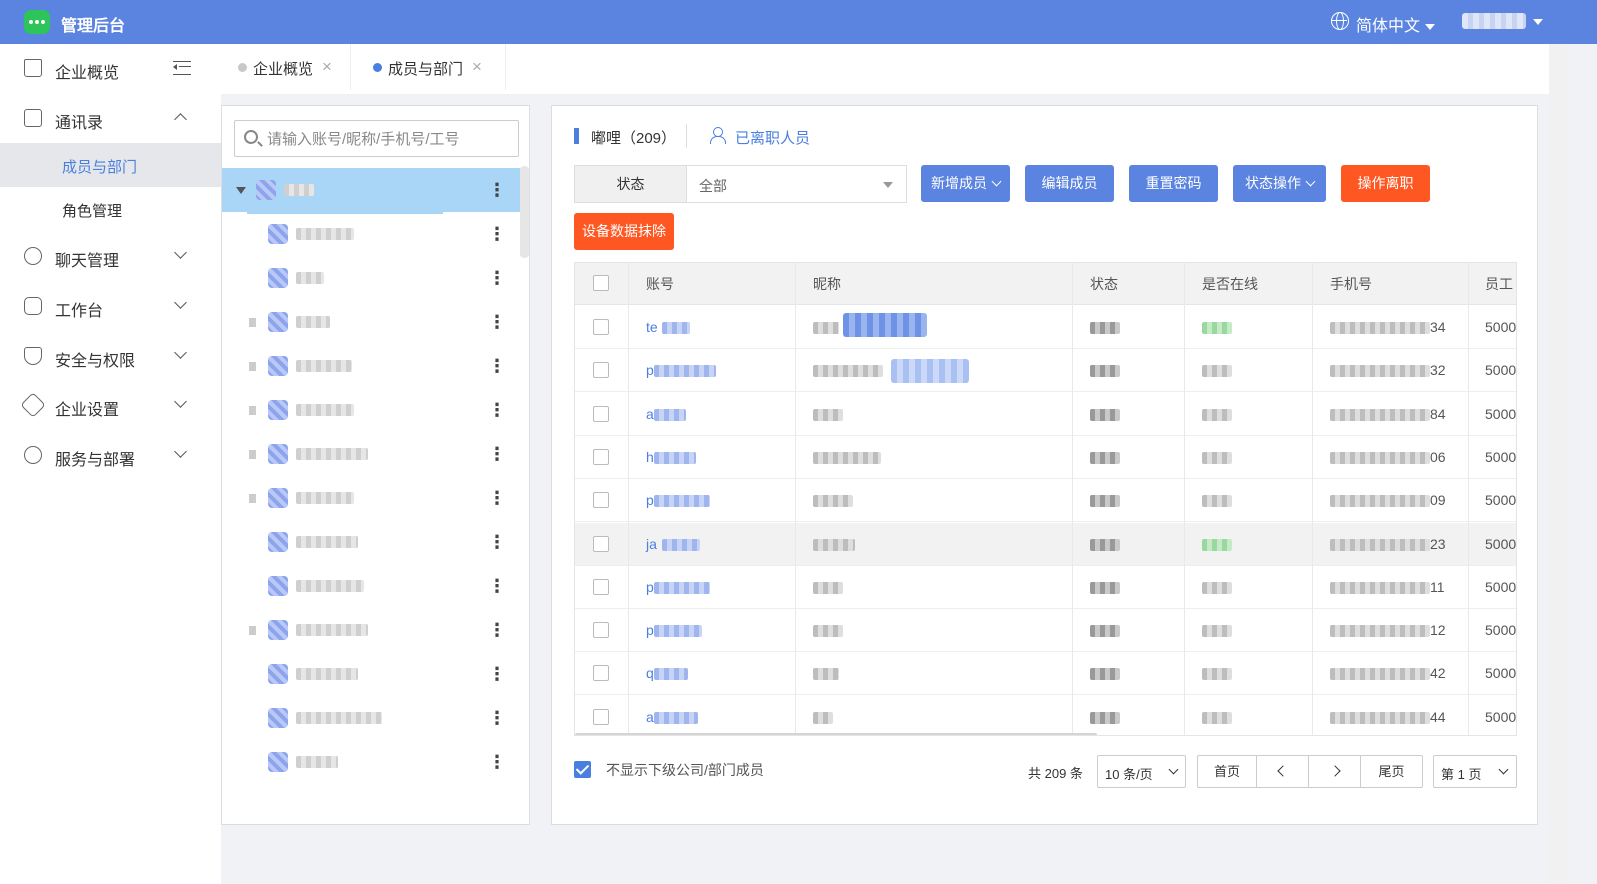 The image size is (1597, 884). Describe the element at coordinates (1538, 22) in the screenshot. I see `chevron-down-icon` at that location.